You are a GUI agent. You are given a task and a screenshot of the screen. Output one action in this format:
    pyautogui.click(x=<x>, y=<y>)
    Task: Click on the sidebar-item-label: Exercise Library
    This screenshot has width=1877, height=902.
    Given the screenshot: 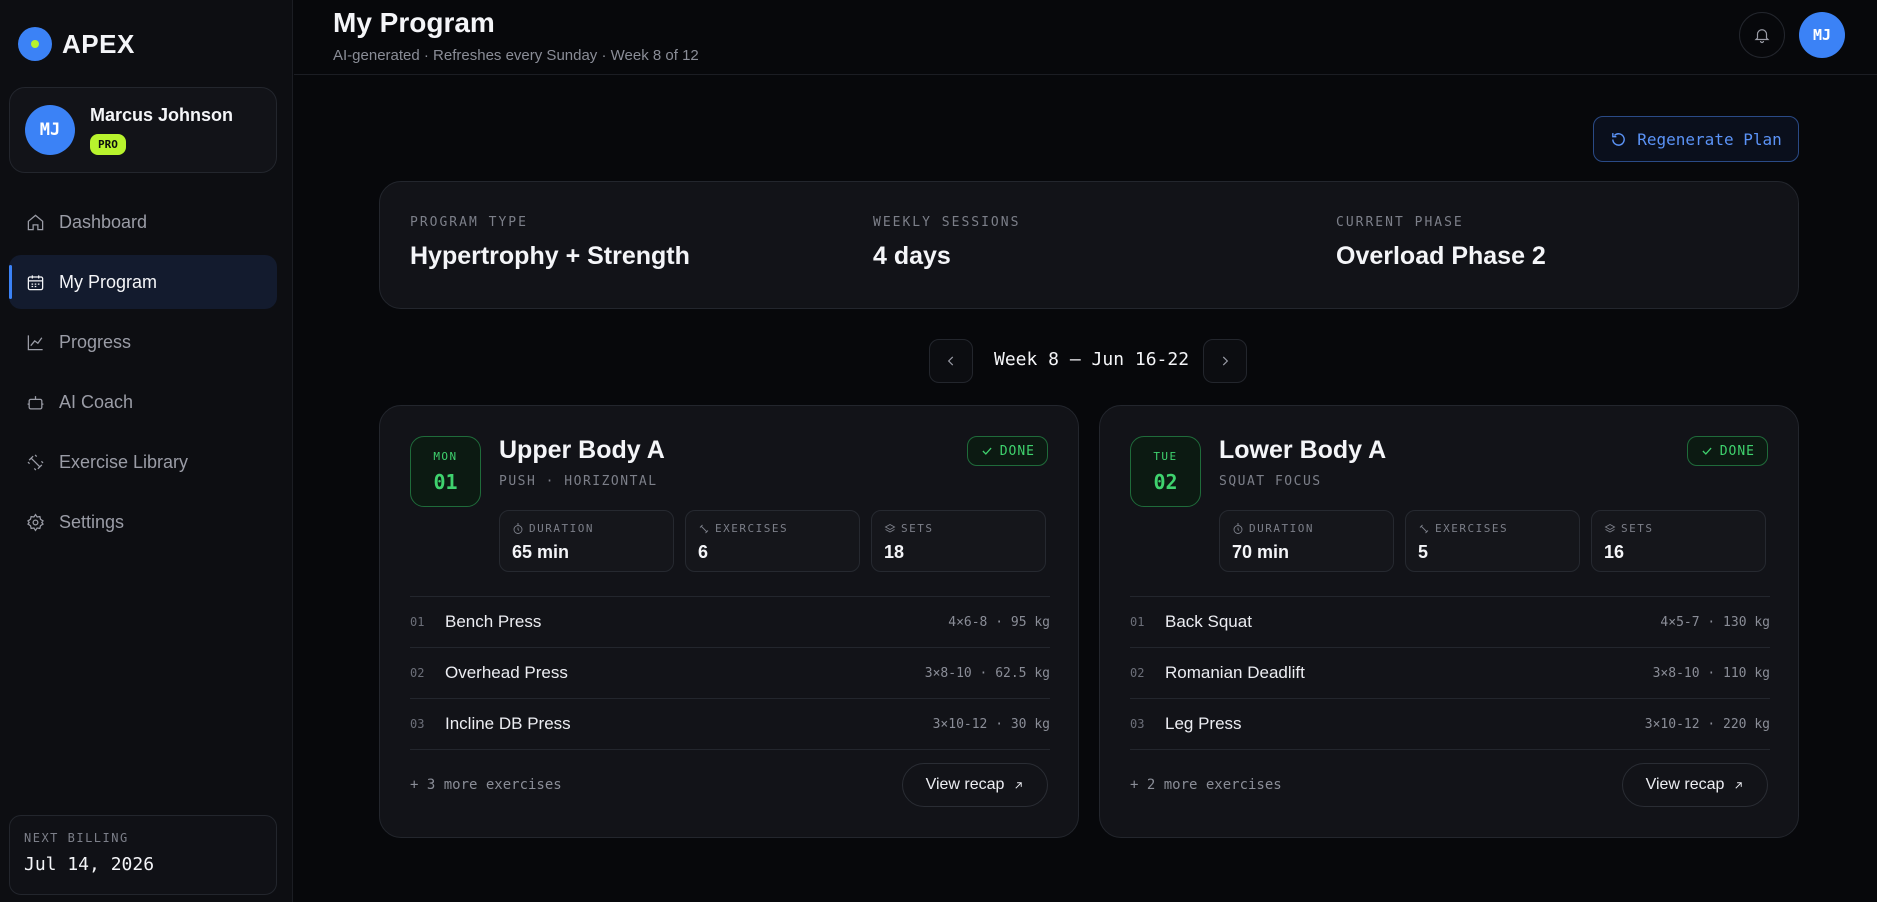 What is the action you would take?
    pyautogui.click(x=124, y=461)
    